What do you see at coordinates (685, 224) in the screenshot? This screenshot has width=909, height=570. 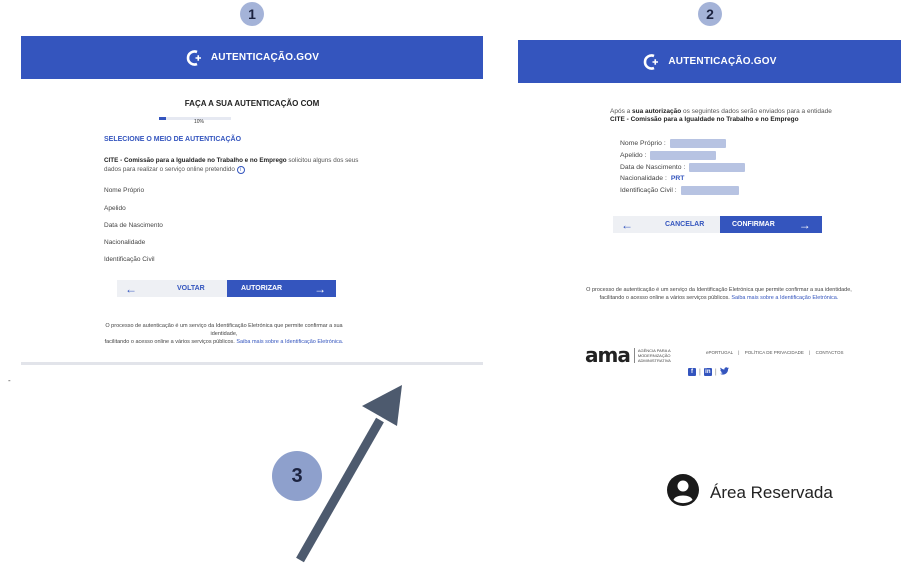 I see `cancel-label: CANCELAR` at bounding box center [685, 224].